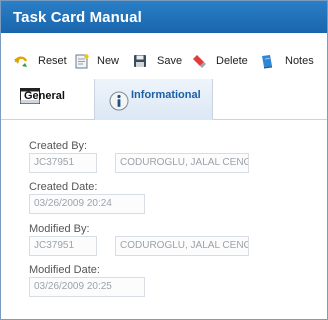  Describe the element at coordinates (84, 61) in the screenshot. I see `new-document-icon` at that location.